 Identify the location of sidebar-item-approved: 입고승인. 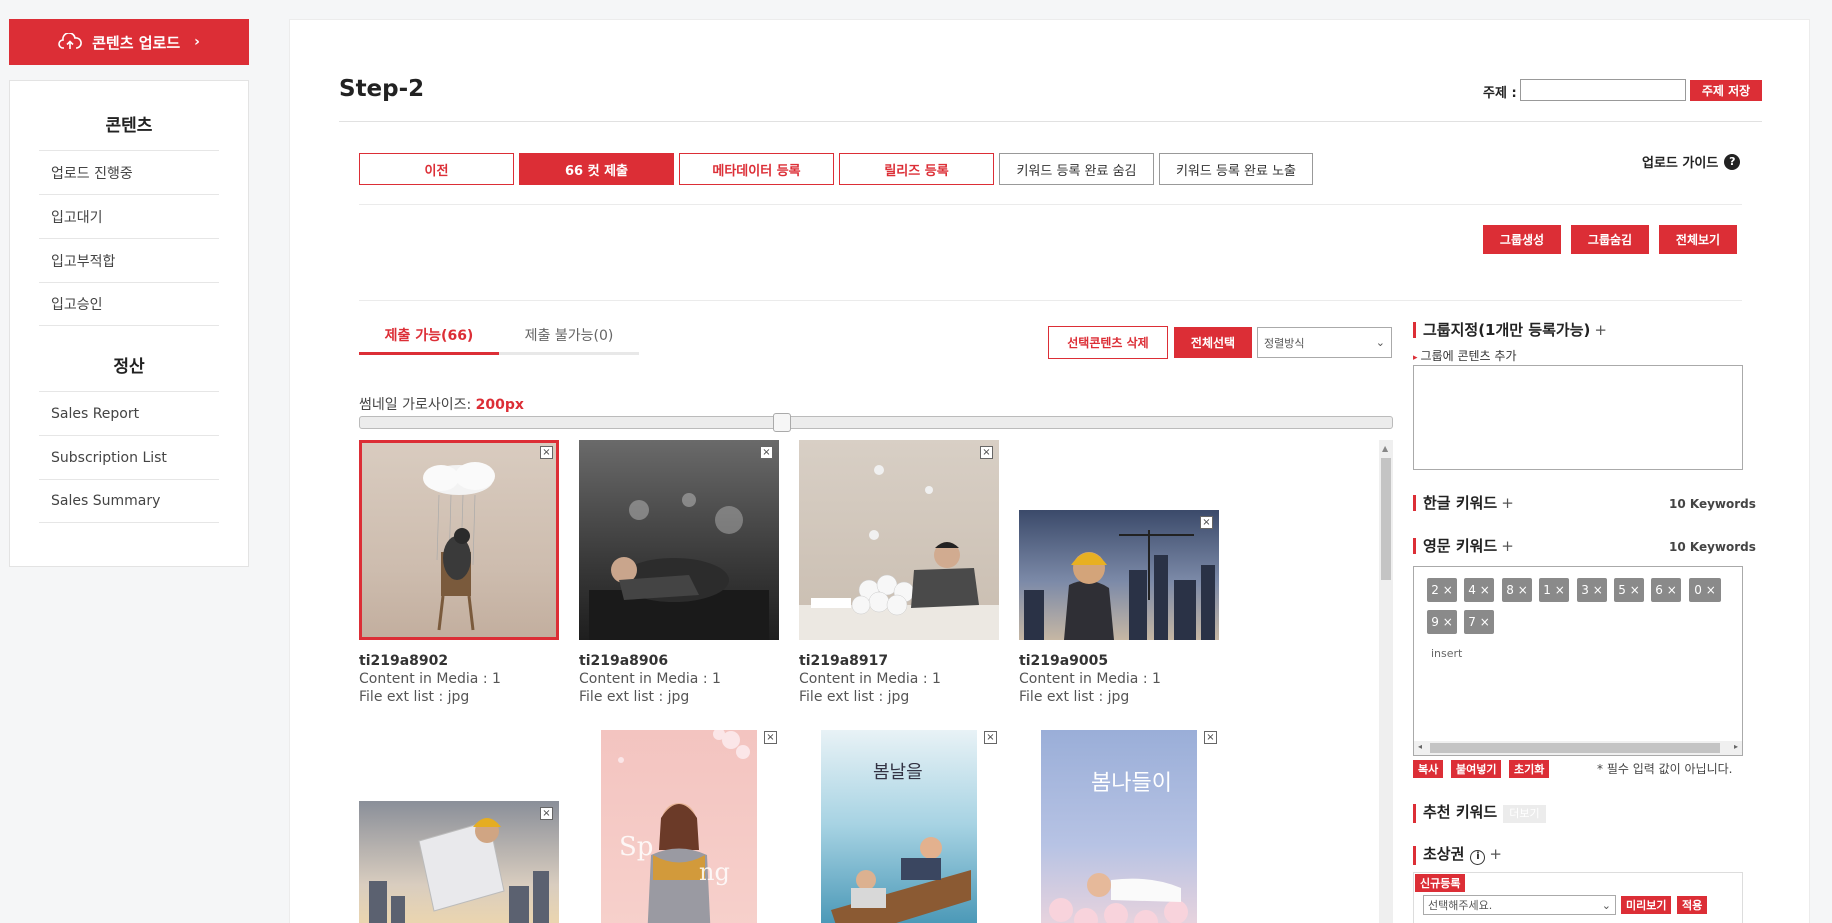
(129, 304).